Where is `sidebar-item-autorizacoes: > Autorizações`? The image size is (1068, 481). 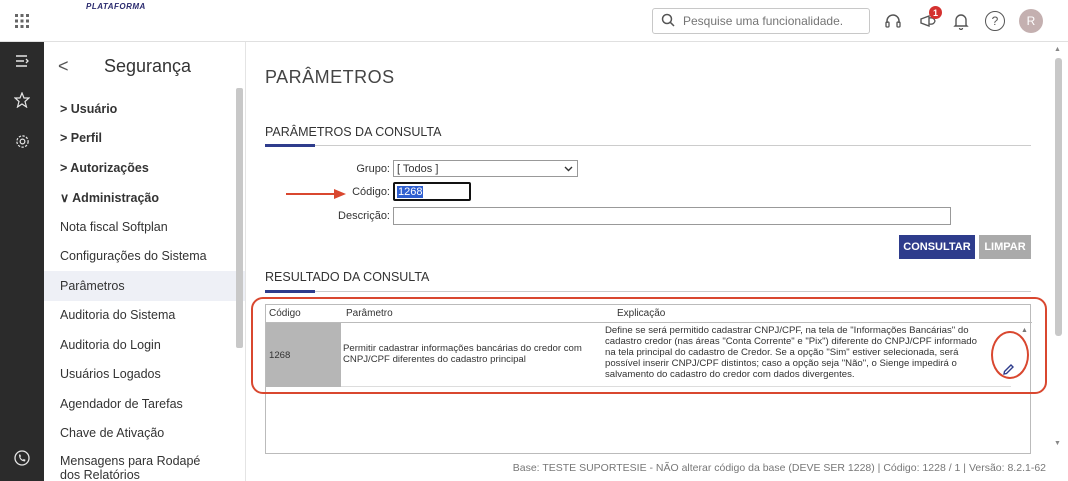 sidebar-item-autorizacoes: > Autorizações is located at coordinates (144, 168).